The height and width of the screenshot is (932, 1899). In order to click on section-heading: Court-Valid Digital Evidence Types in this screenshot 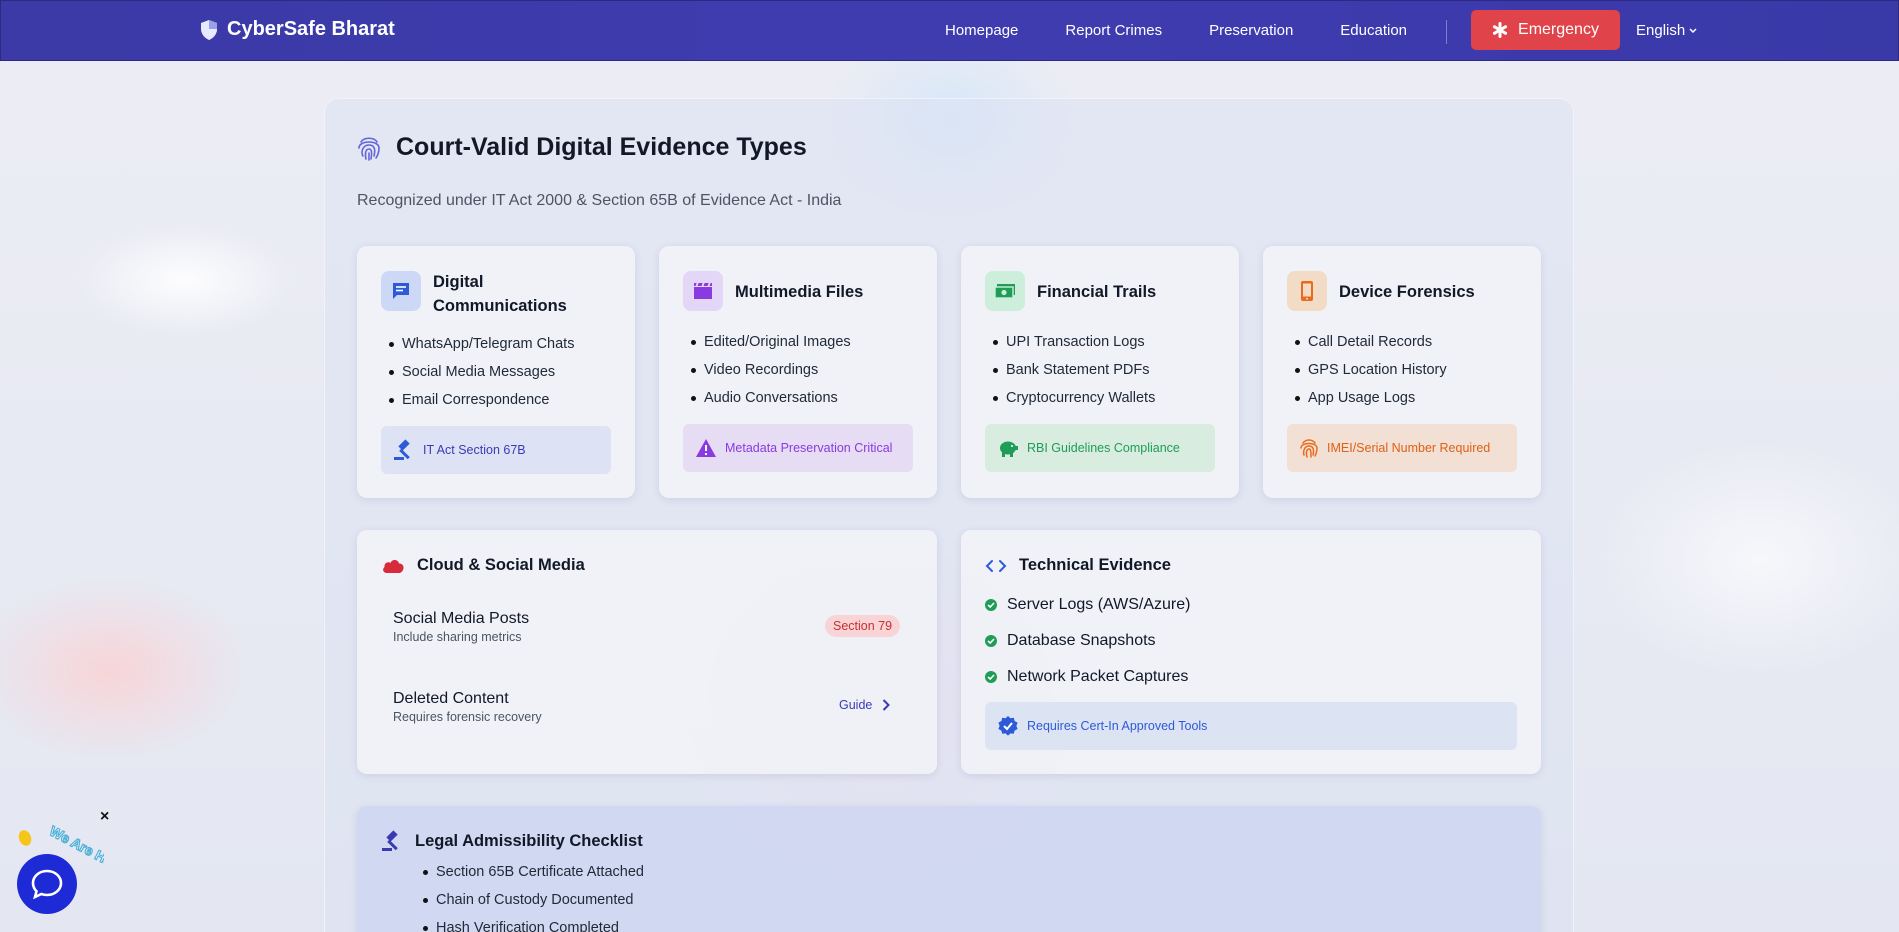, I will do `click(581, 147)`.